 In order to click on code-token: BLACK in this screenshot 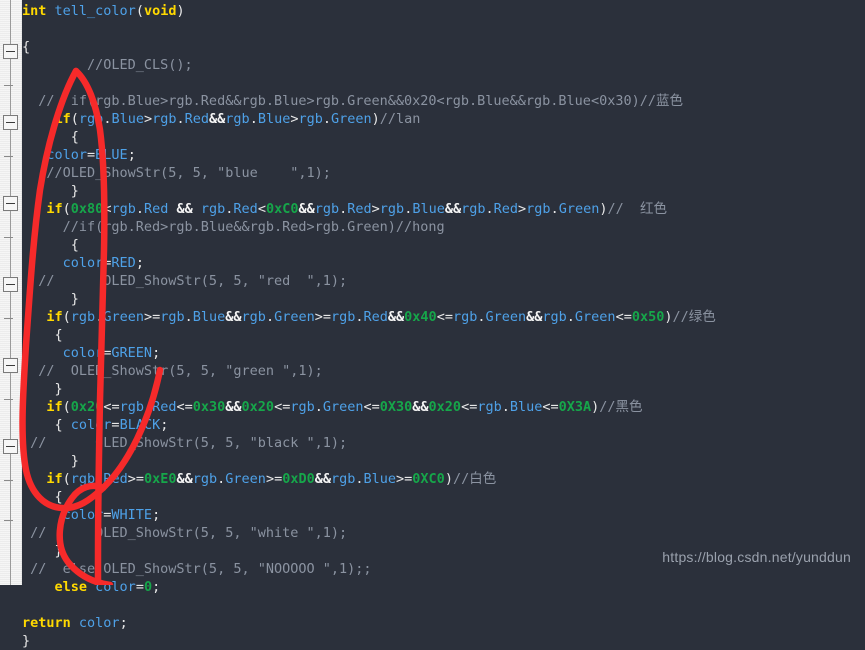, I will do `click(140, 425)`.